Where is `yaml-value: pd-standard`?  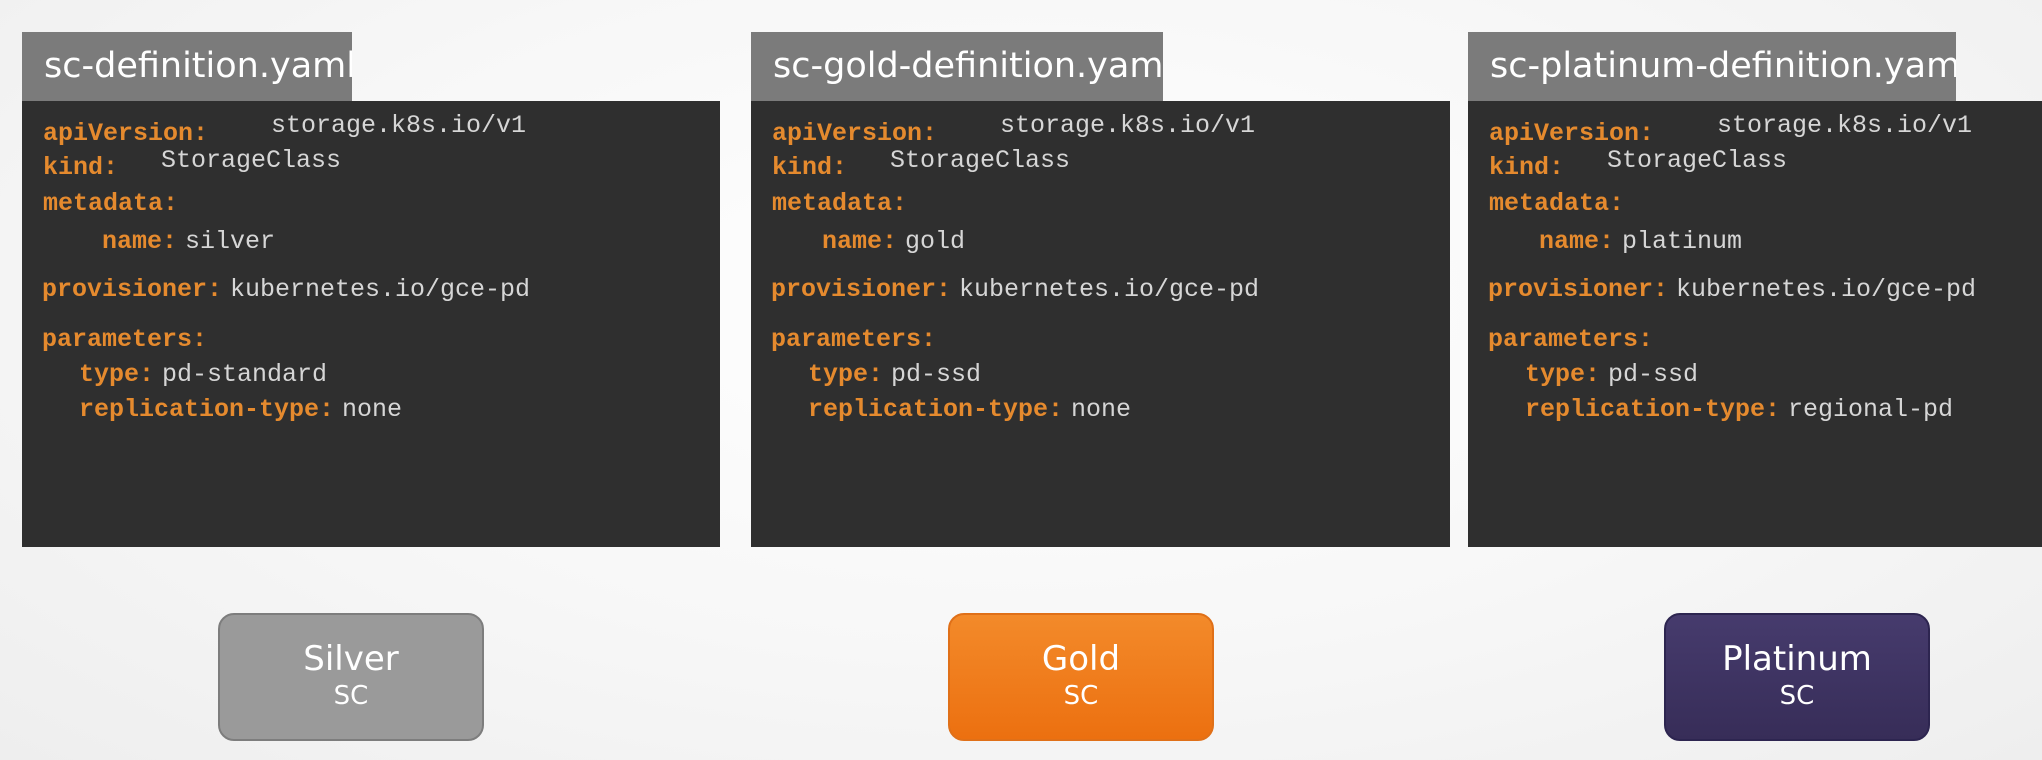 yaml-value: pd-standard is located at coordinates (244, 374).